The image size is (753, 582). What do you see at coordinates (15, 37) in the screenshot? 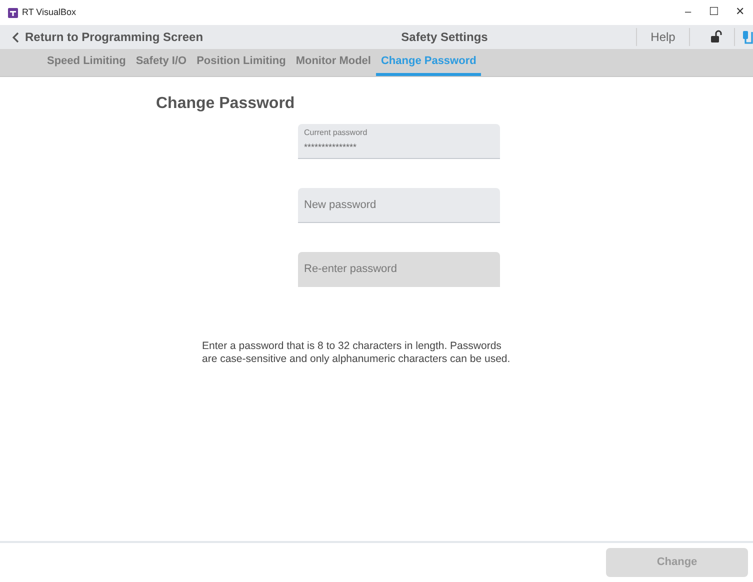
I see `chevron-left-icon` at bounding box center [15, 37].